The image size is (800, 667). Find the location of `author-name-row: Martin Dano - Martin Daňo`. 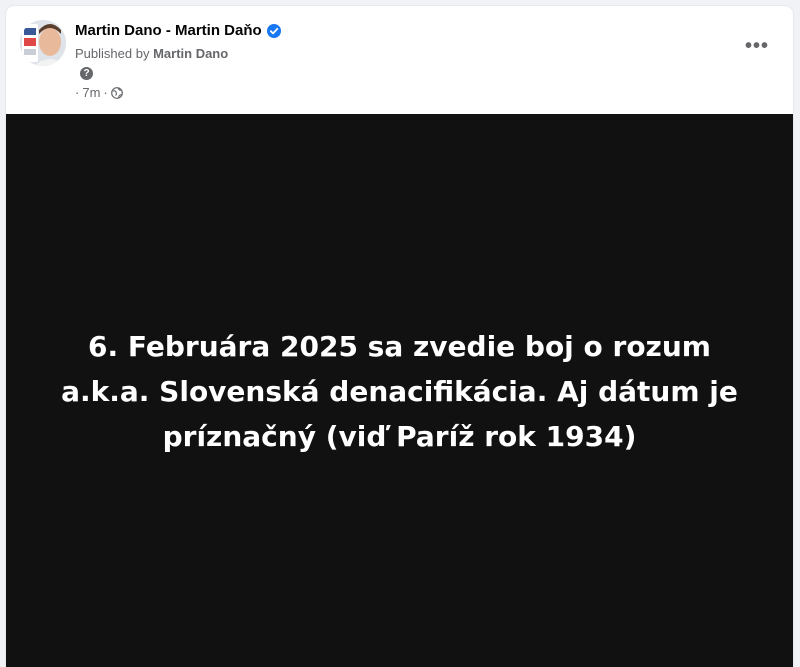

author-name-row: Martin Dano - Martin Daňo is located at coordinates (178, 30).